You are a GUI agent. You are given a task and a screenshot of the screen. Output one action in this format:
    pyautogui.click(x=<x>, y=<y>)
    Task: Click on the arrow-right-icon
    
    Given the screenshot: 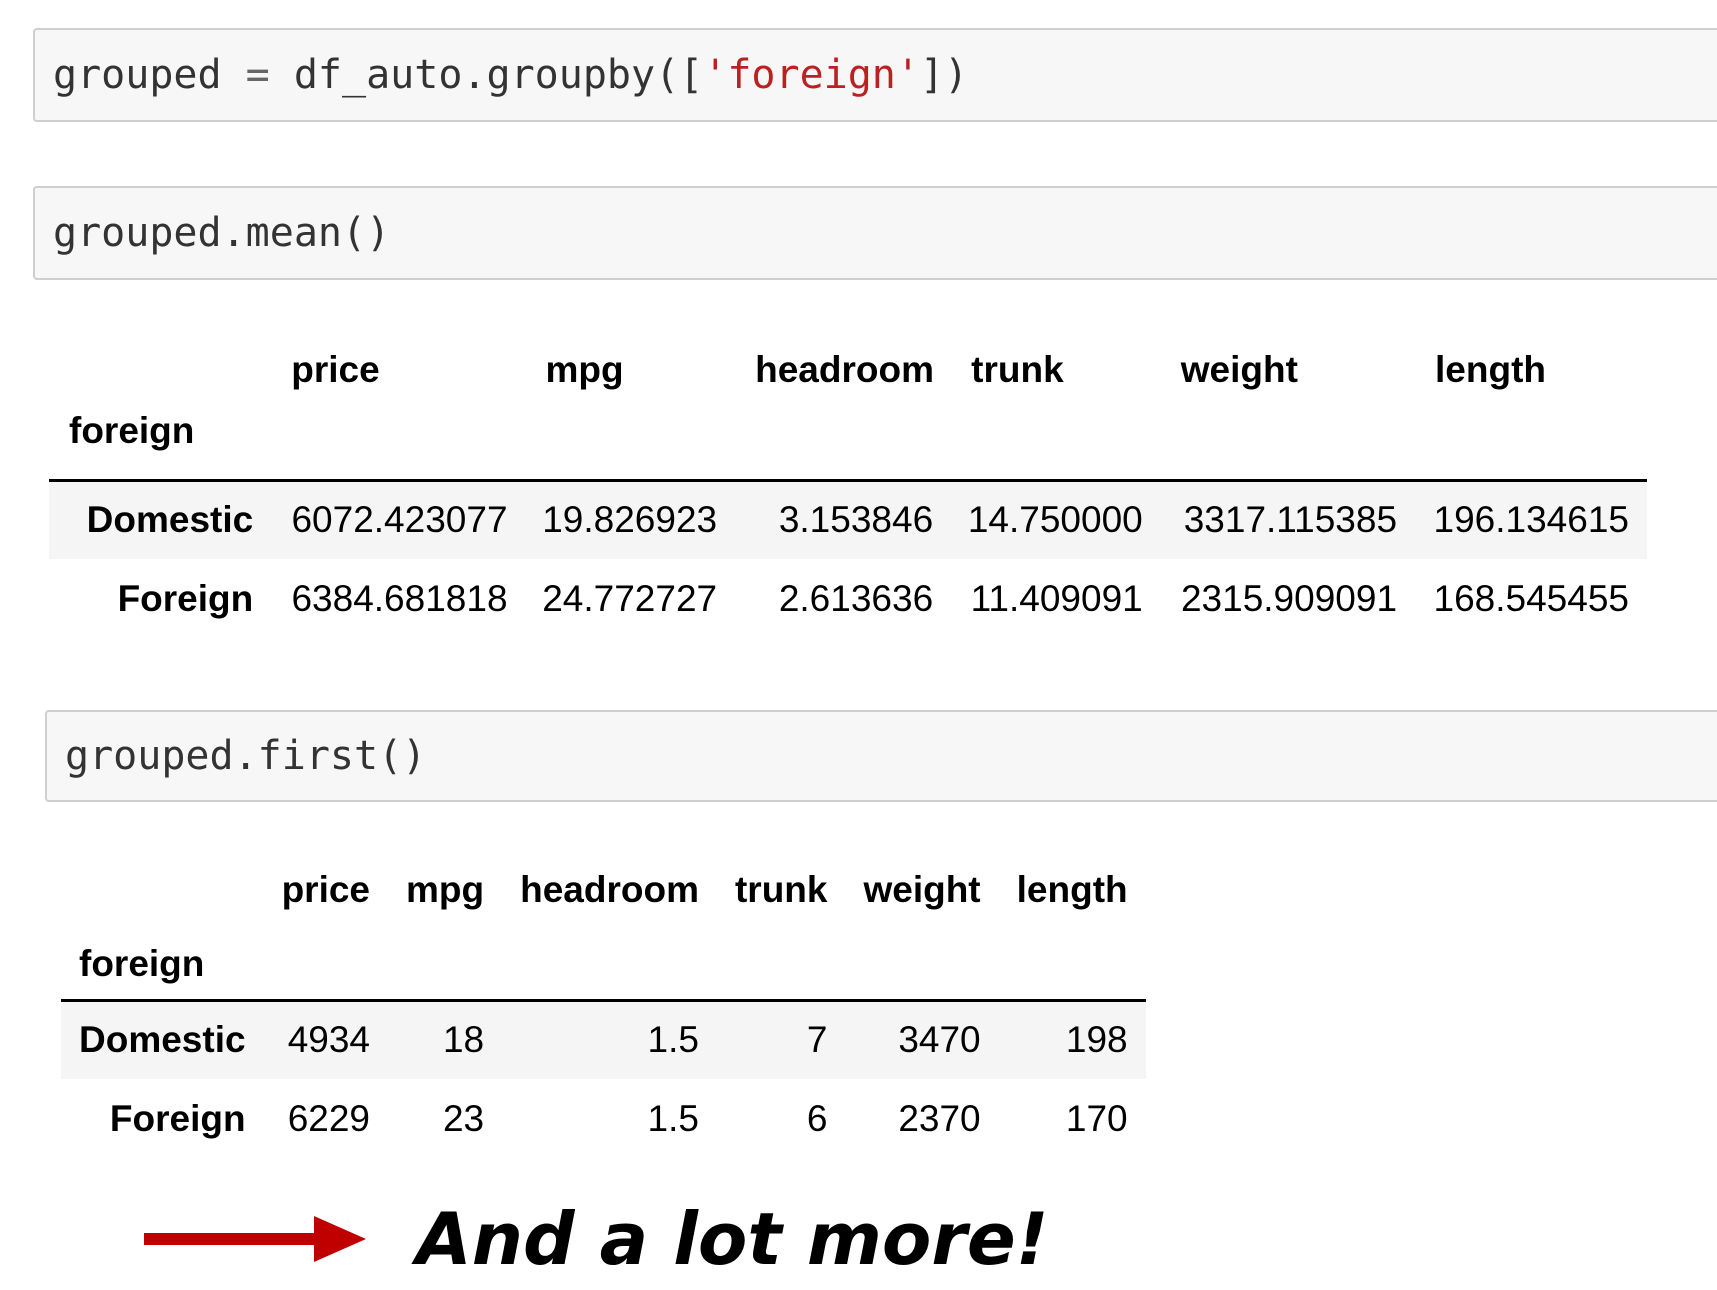 What is the action you would take?
    pyautogui.click(x=255, y=1239)
    